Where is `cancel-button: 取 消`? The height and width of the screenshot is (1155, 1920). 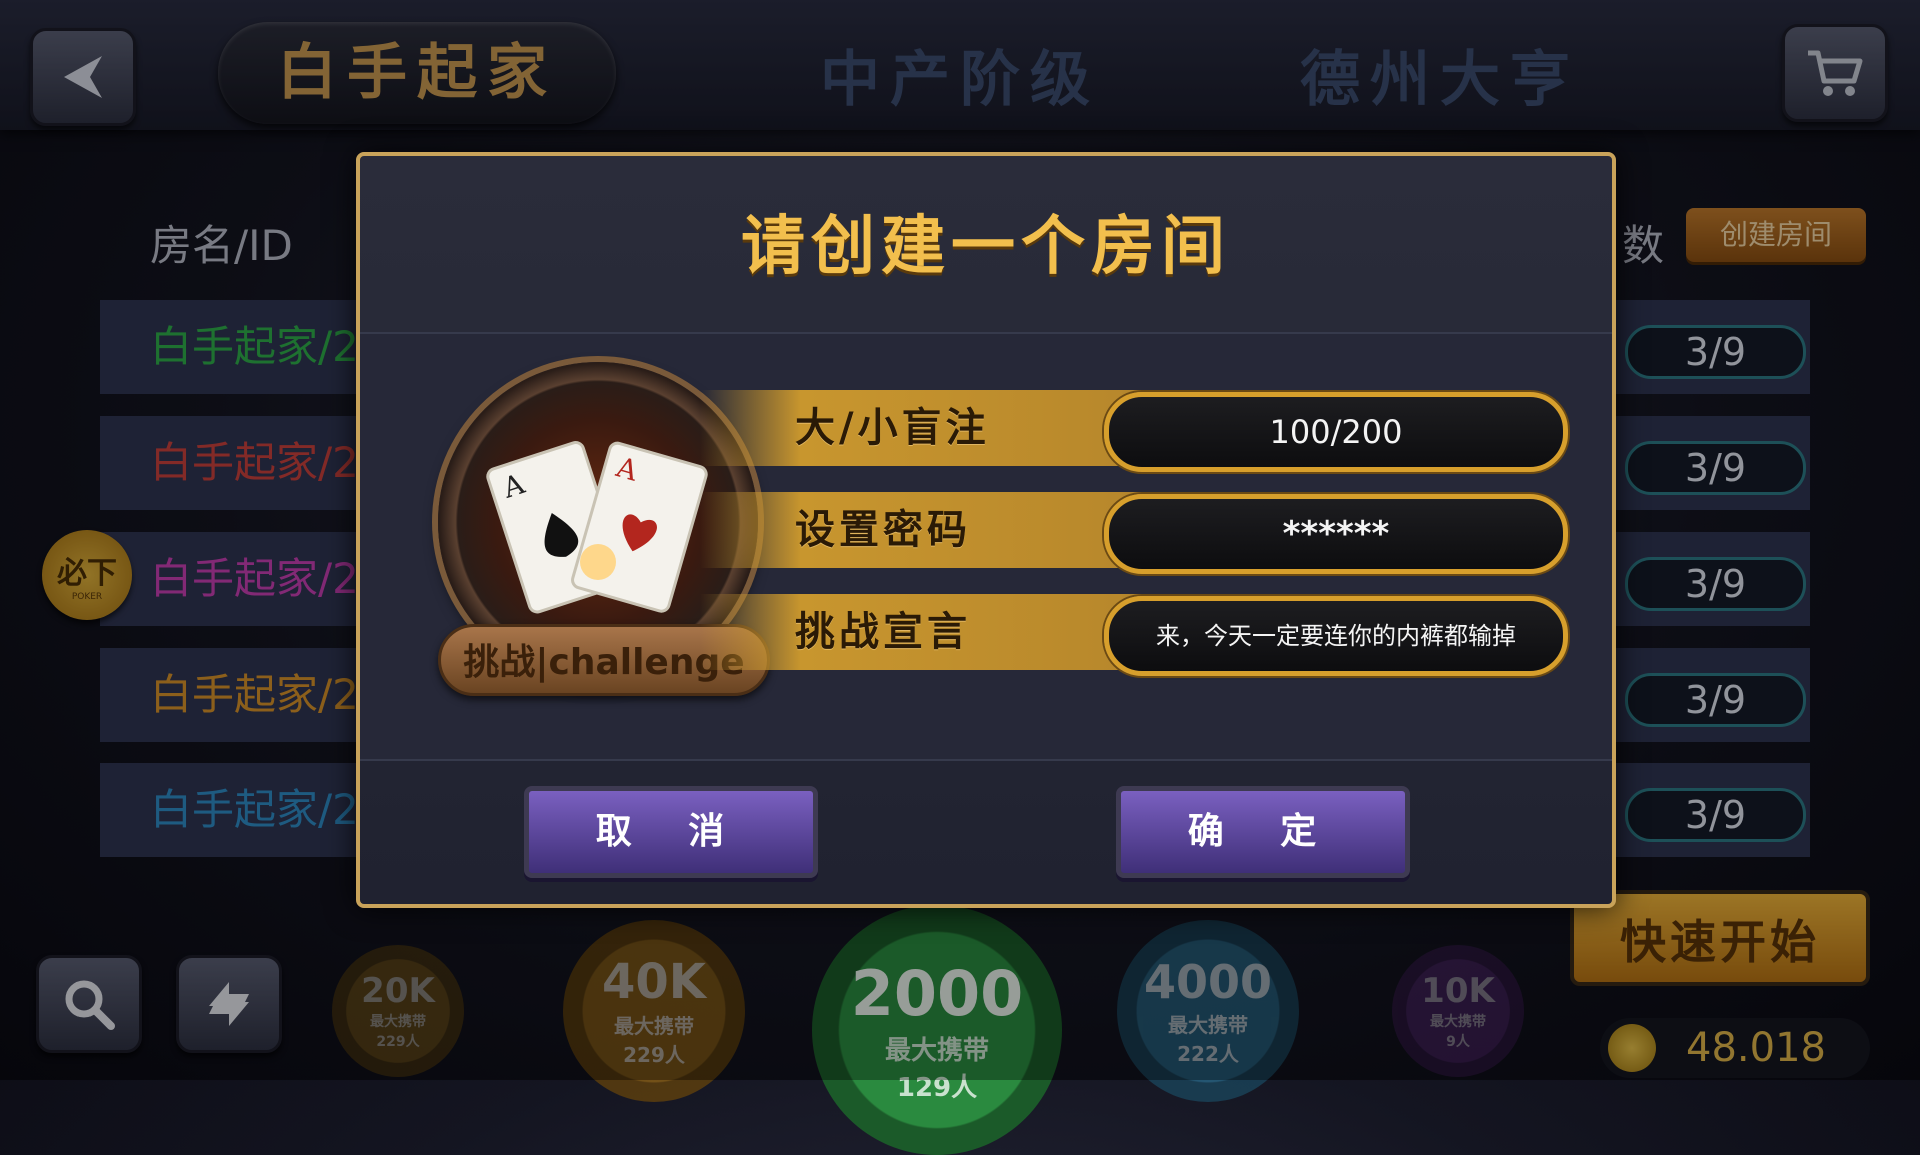 cancel-button: 取 消 is located at coordinates (671, 832).